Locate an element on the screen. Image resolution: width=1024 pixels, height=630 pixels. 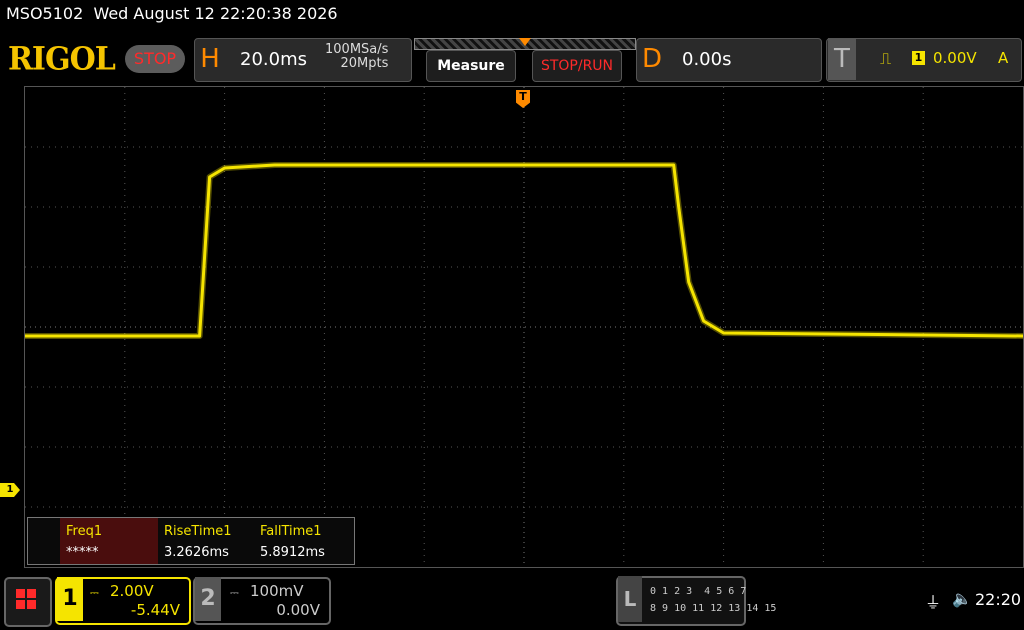
sample-rate: 100MSa/s is located at coordinates (357, 49).